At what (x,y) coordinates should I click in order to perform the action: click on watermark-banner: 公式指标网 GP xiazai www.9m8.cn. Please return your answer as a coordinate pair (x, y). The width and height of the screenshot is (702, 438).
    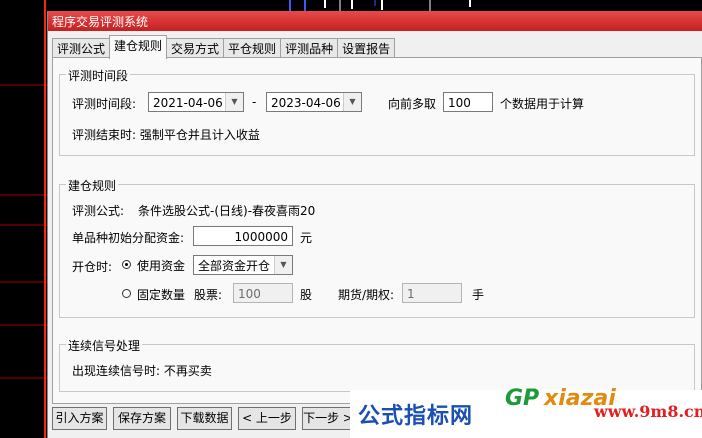
    Looking at the image, I should click on (526, 412).